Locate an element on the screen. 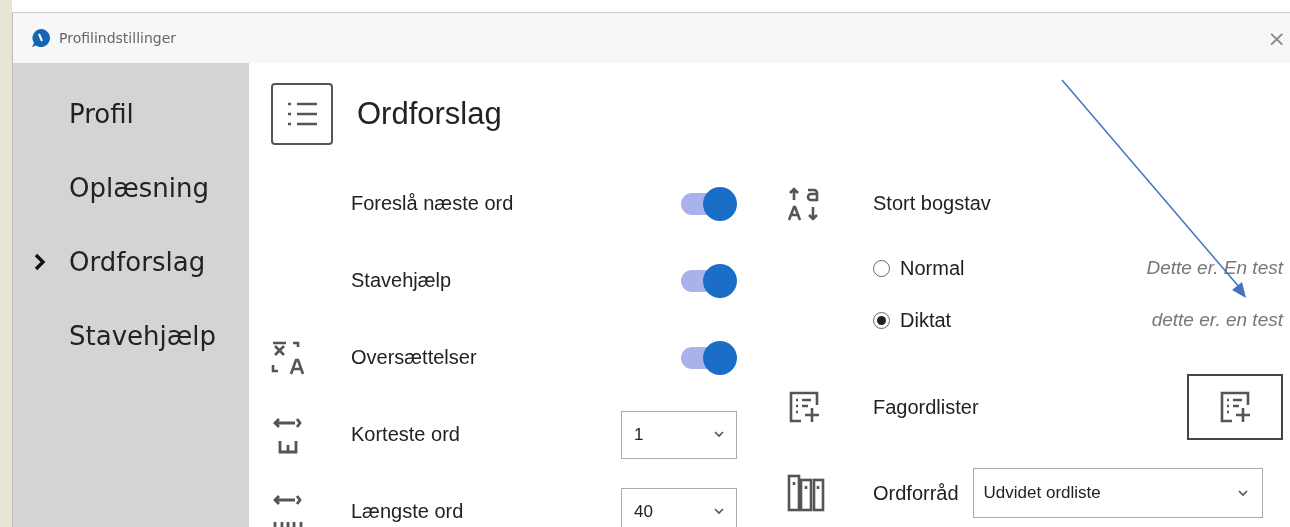 The height and width of the screenshot is (527, 1290). sidebar-item: Profil is located at coordinates (131, 114).